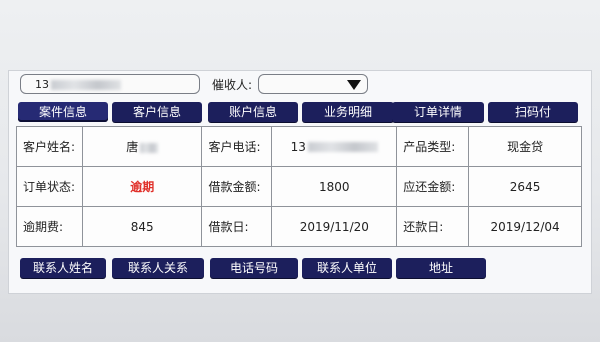  Describe the element at coordinates (49, 146) in the screenshot. I see `customer-name-label: 客户姓名:` at that location.